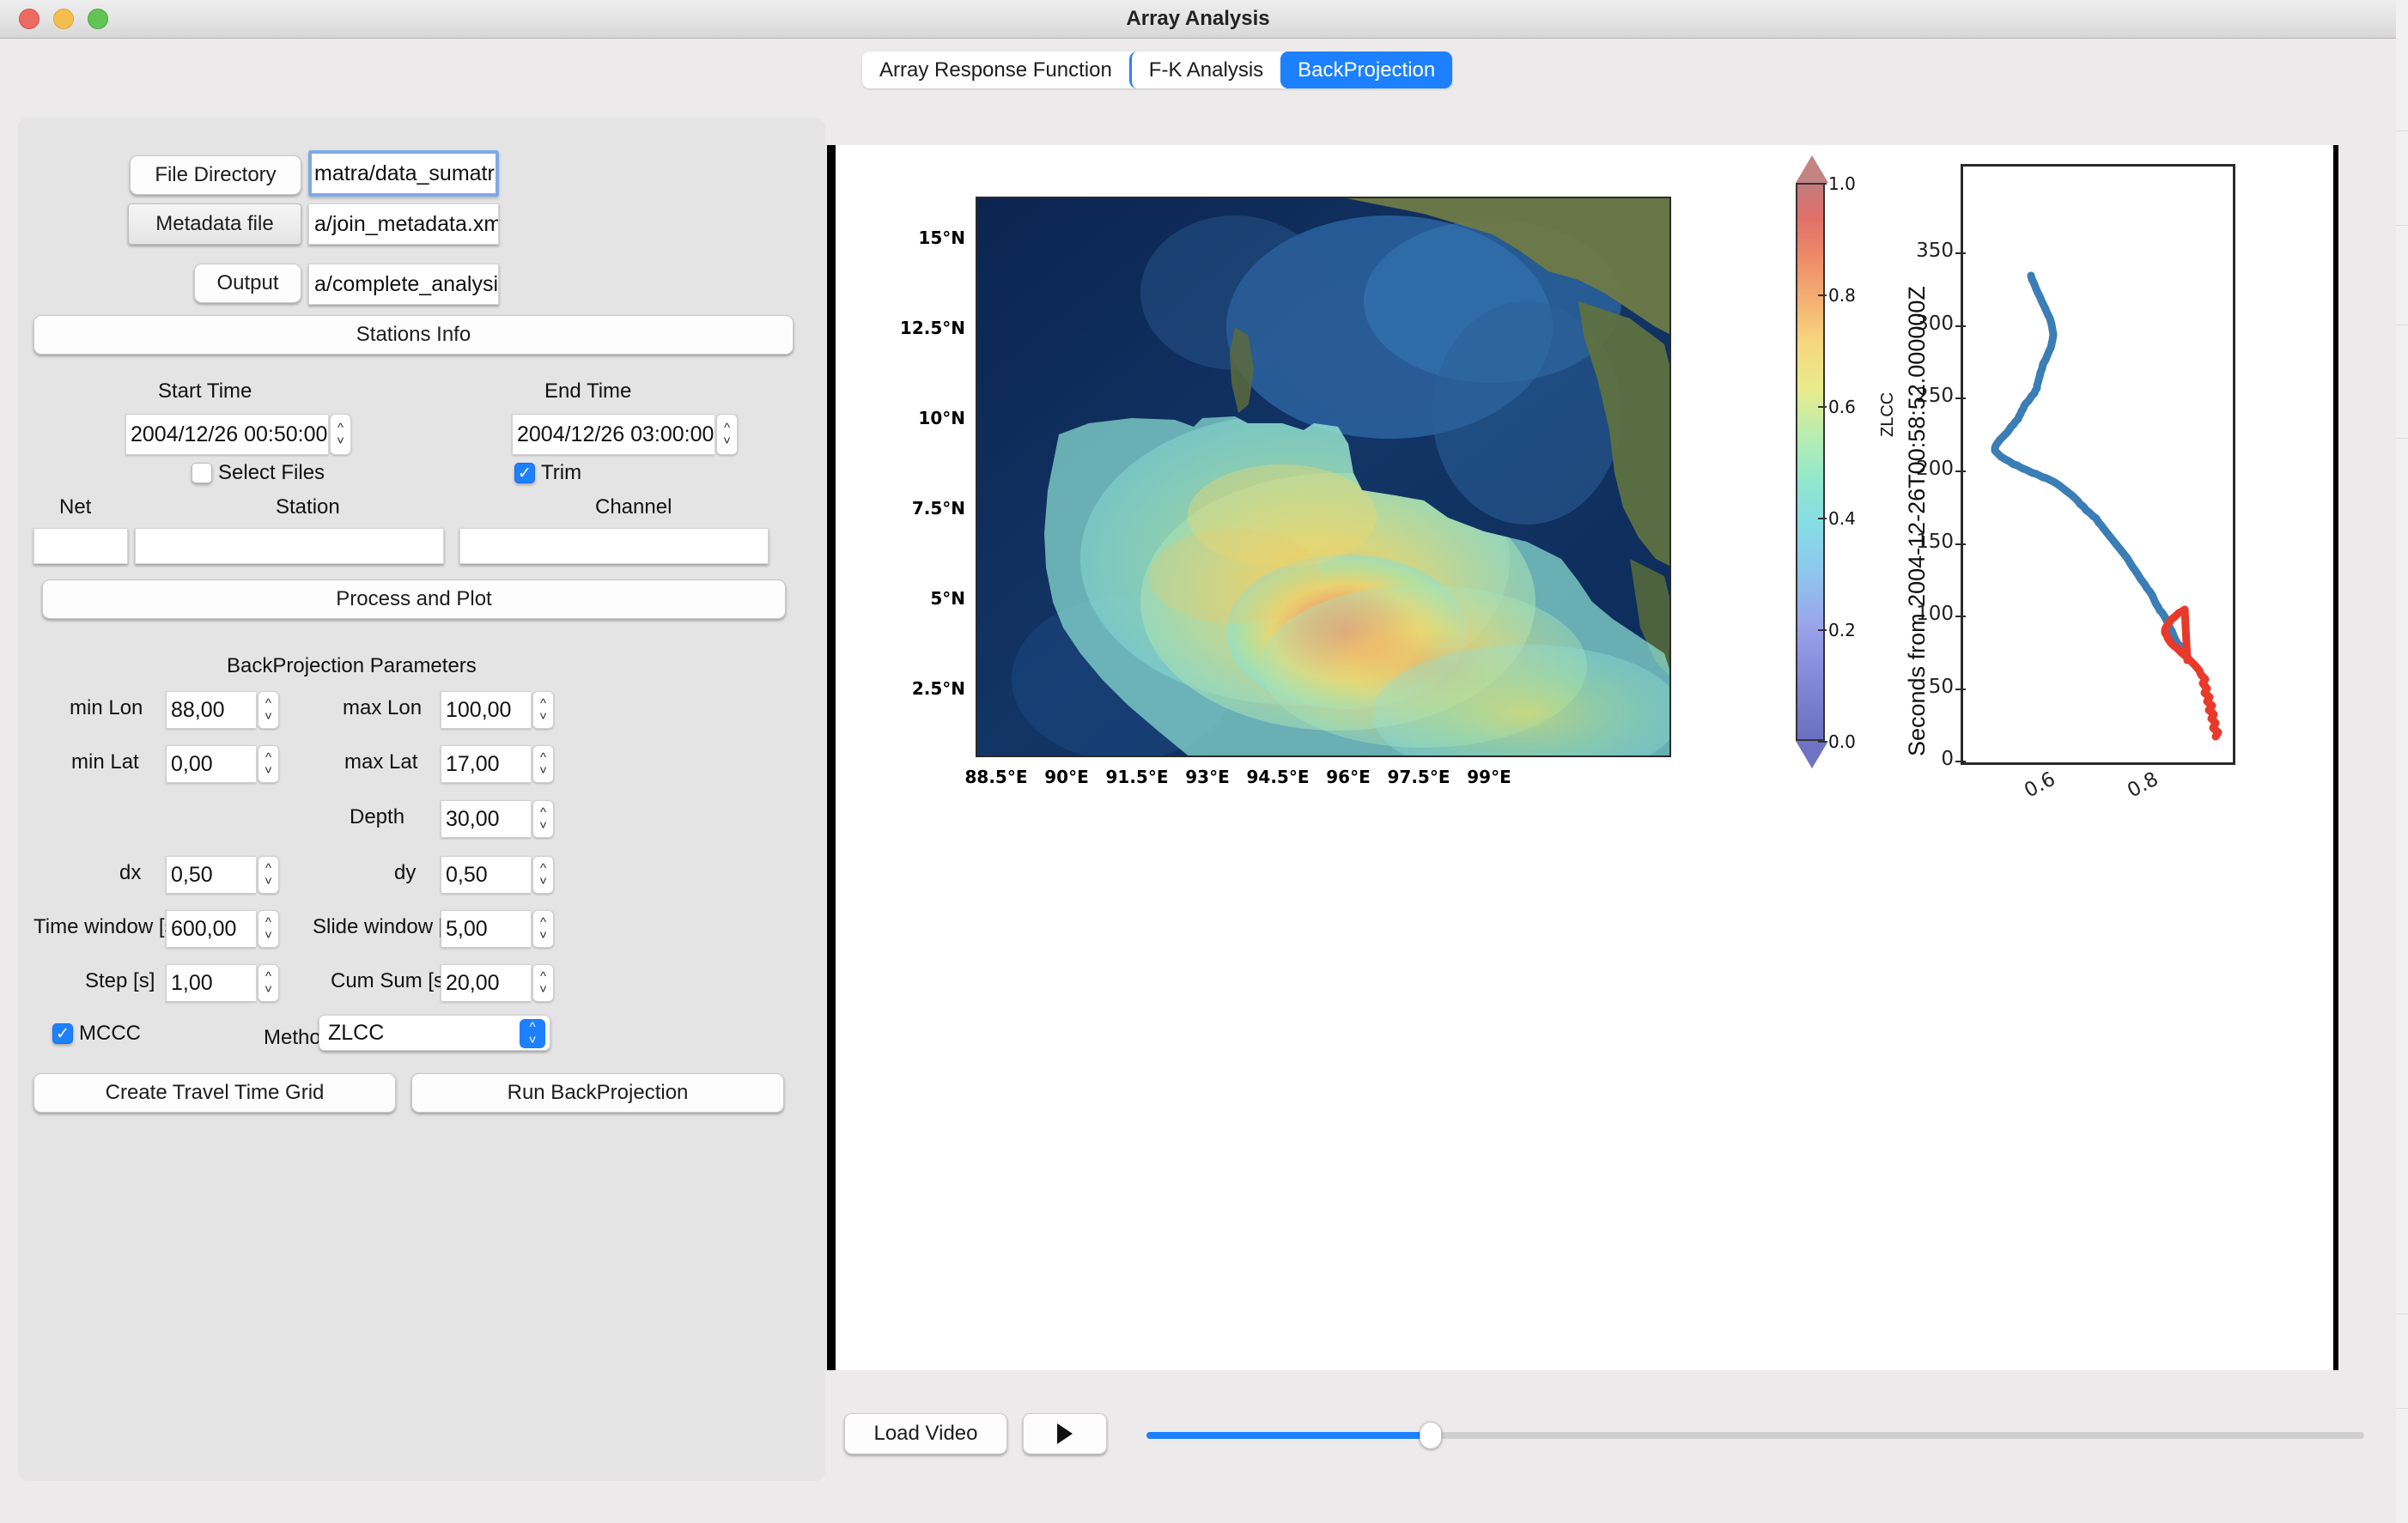  What do you see at coordinates (258, 473) in the screenshot?
I see `select-files-checkbox-row: Select Files` at bounding box center [258, 473].